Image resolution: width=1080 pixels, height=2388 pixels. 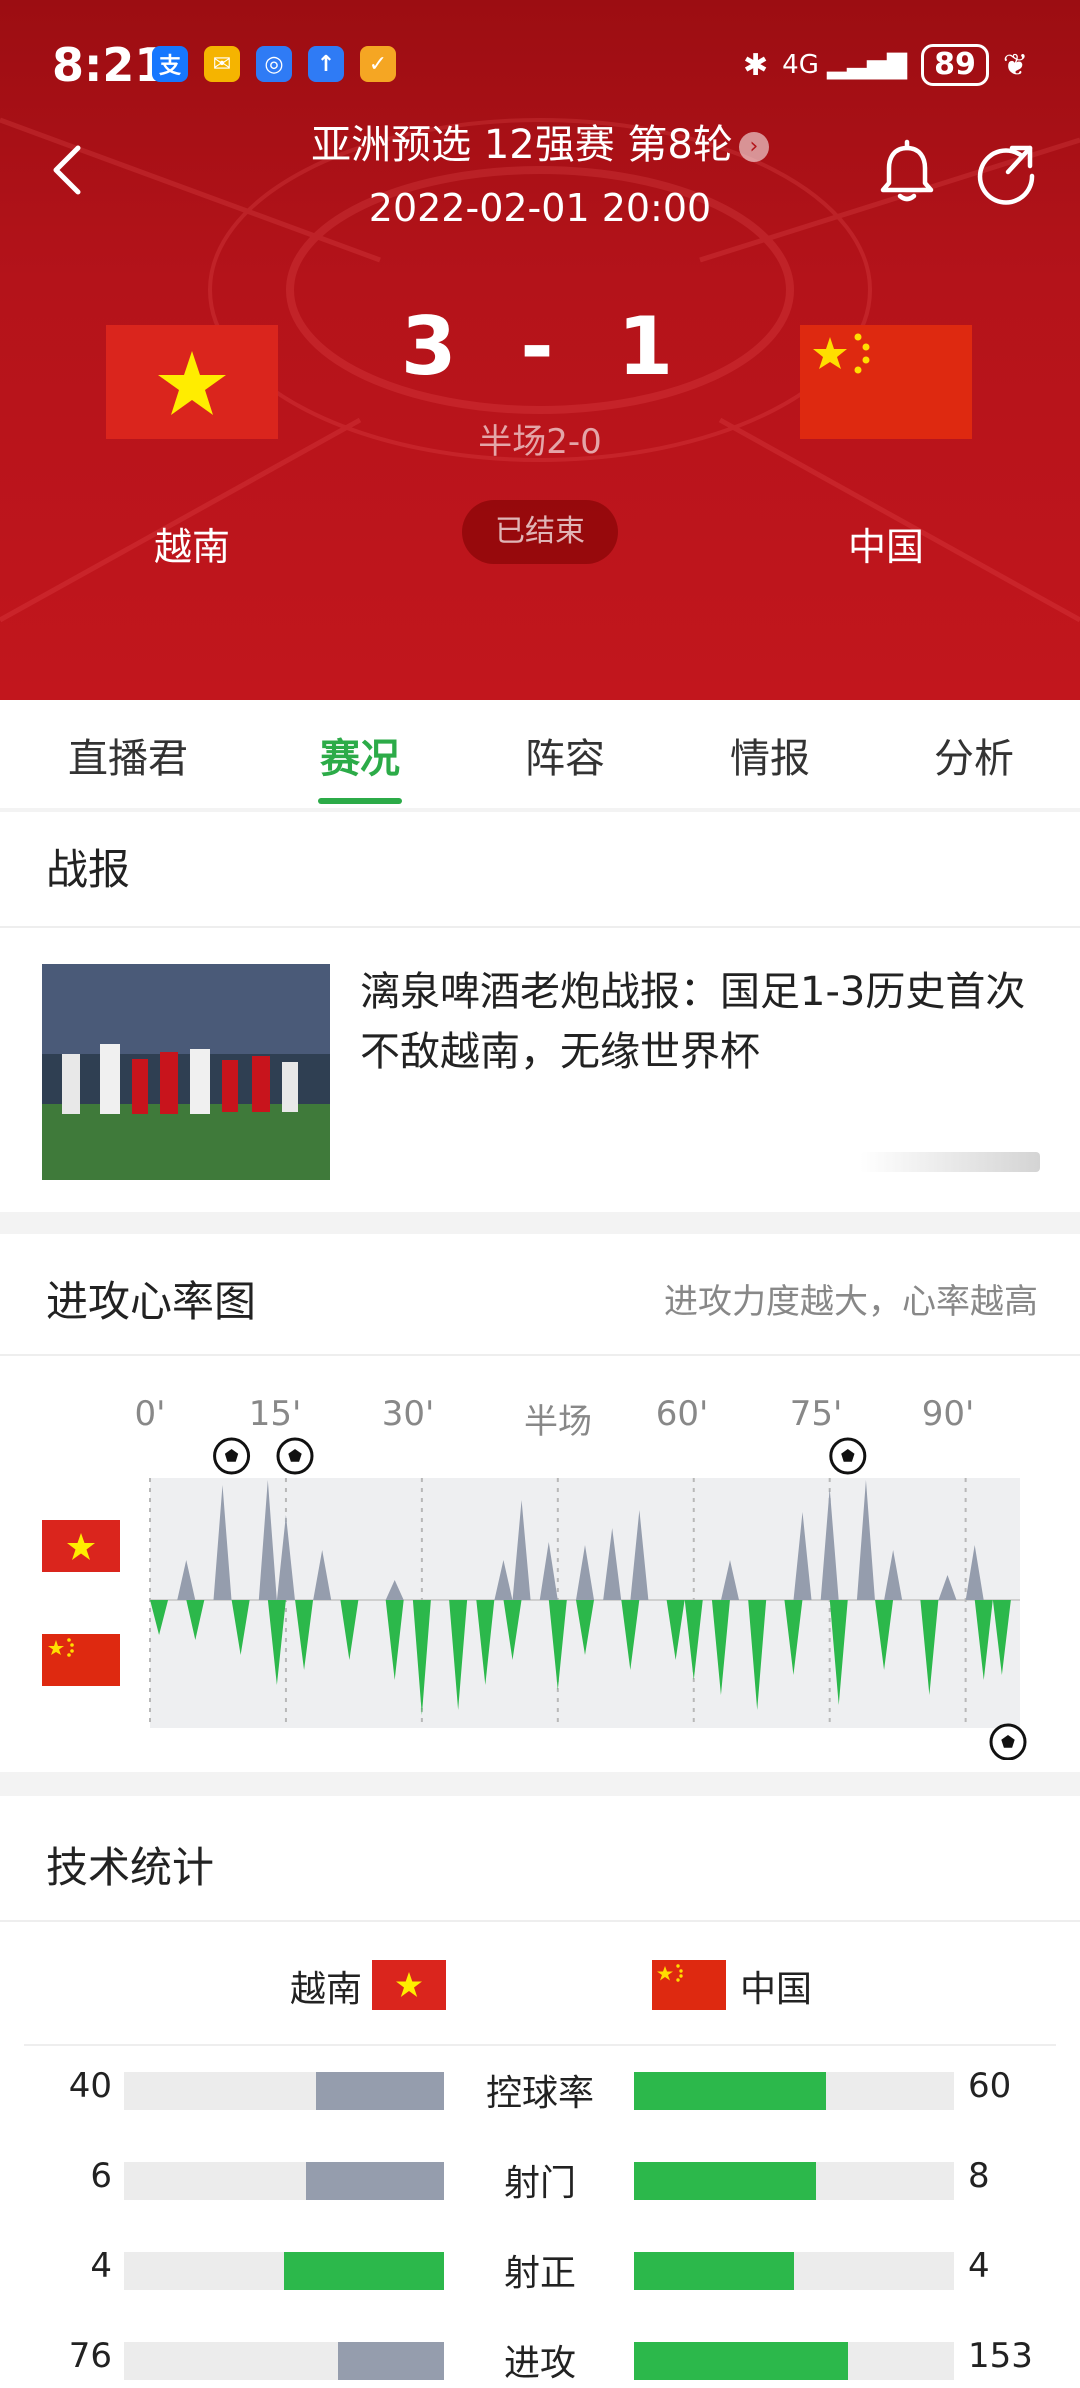 What do you see at coordinates (539, 2183) in the screenshot?
I see `stat-name: 射门` at bounding box center [539, 2183].